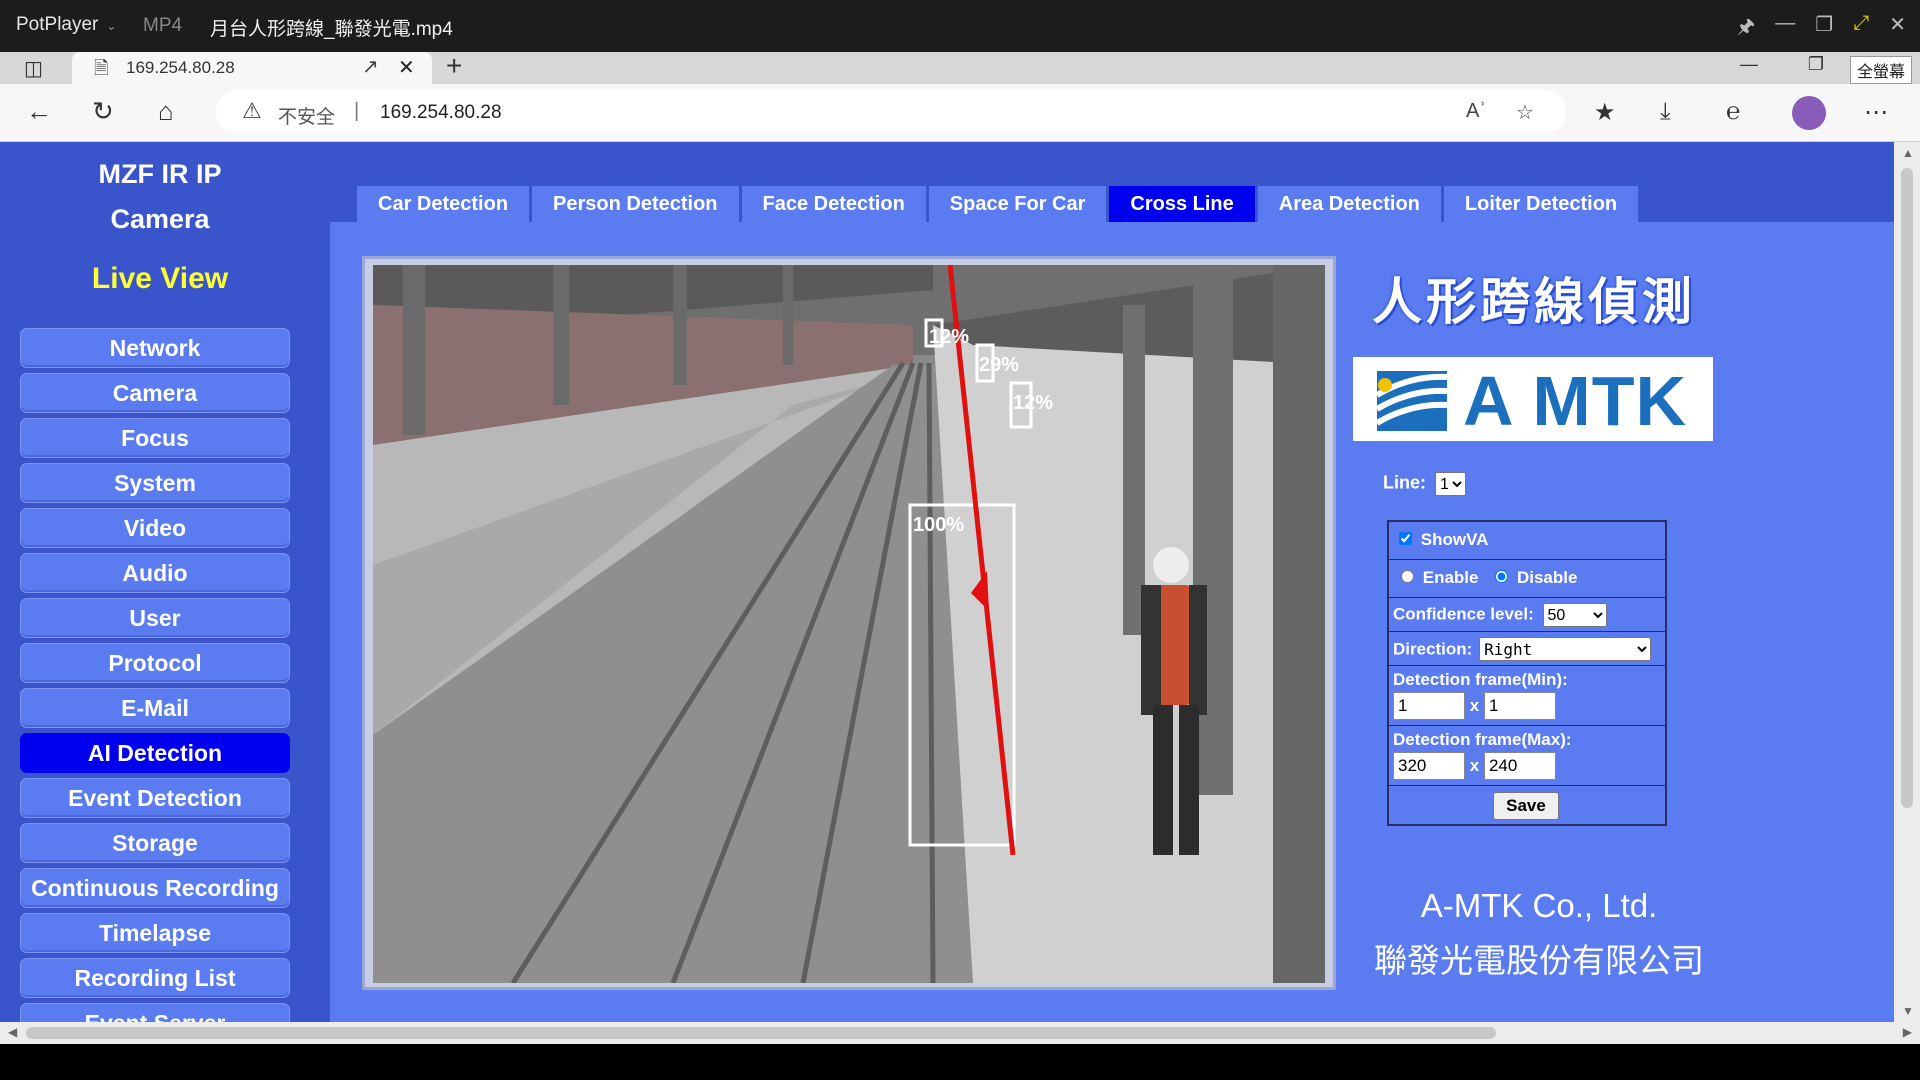 This screenshot has width=1920, height=1080. I want to click on scroll-up-icon: ▲, so click(1908, 153).